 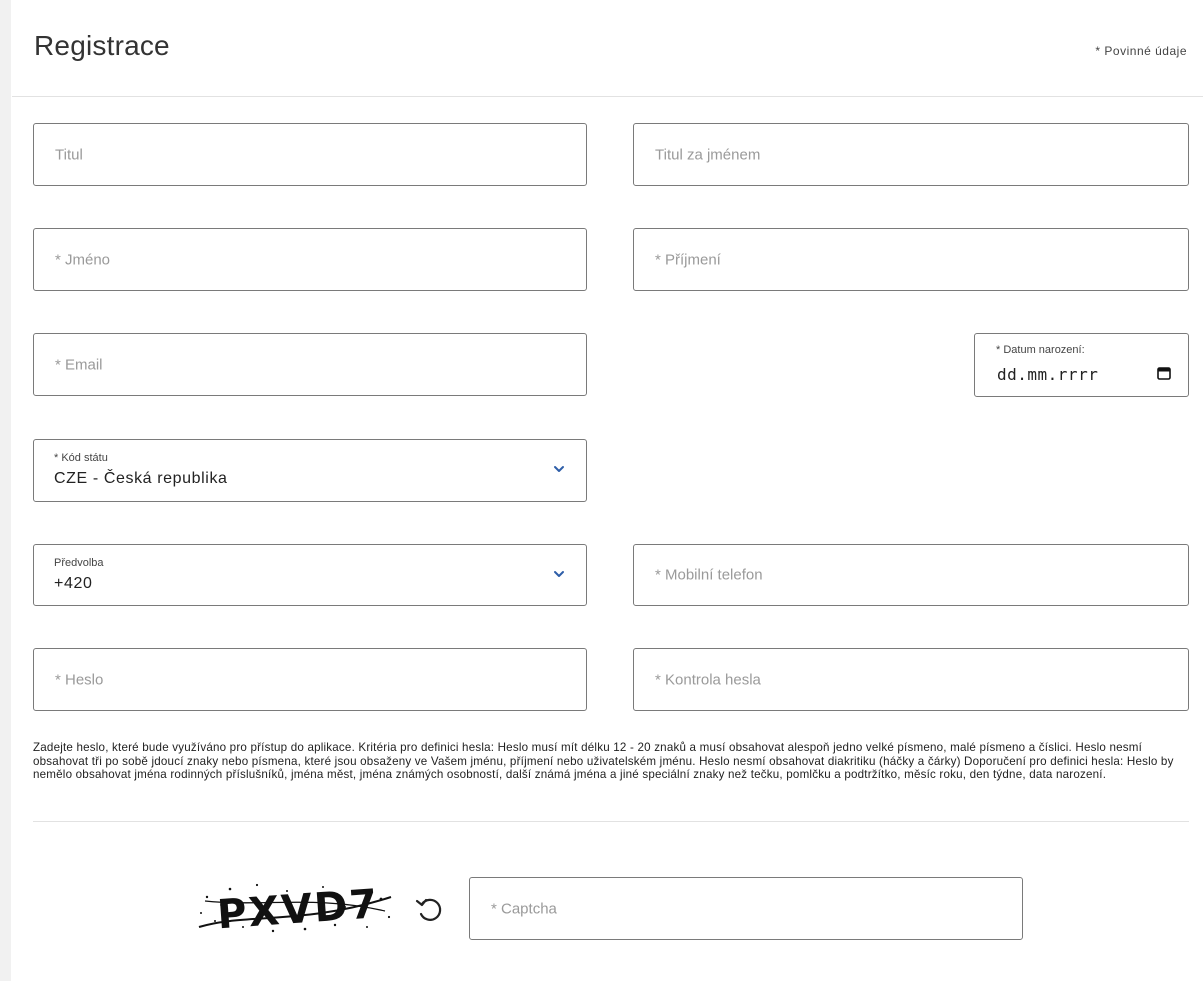 What do you see at coordinates (1164, 373) in the screenshot?
I see `calendar-icon` at bounding box center [1164, 373].